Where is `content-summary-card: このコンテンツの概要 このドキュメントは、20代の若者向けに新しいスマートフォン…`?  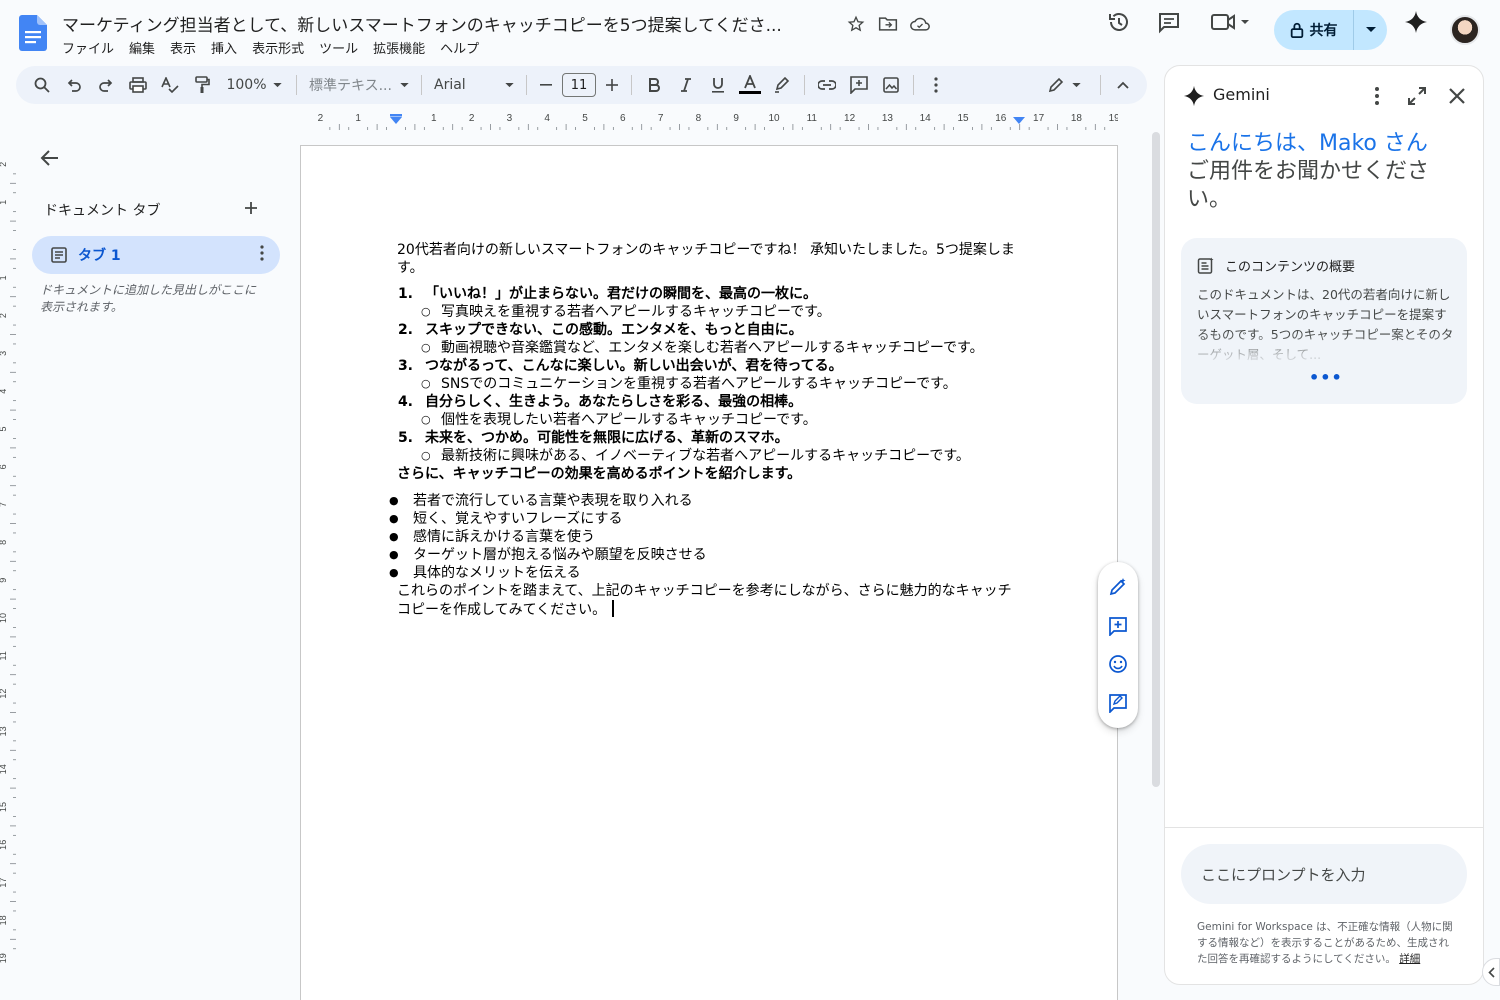
content-summary-card: このコンテンツの概要 このドキュメントは、20代の若者向けに新しいスマートフォン… is located at coordinates (1324, 321).